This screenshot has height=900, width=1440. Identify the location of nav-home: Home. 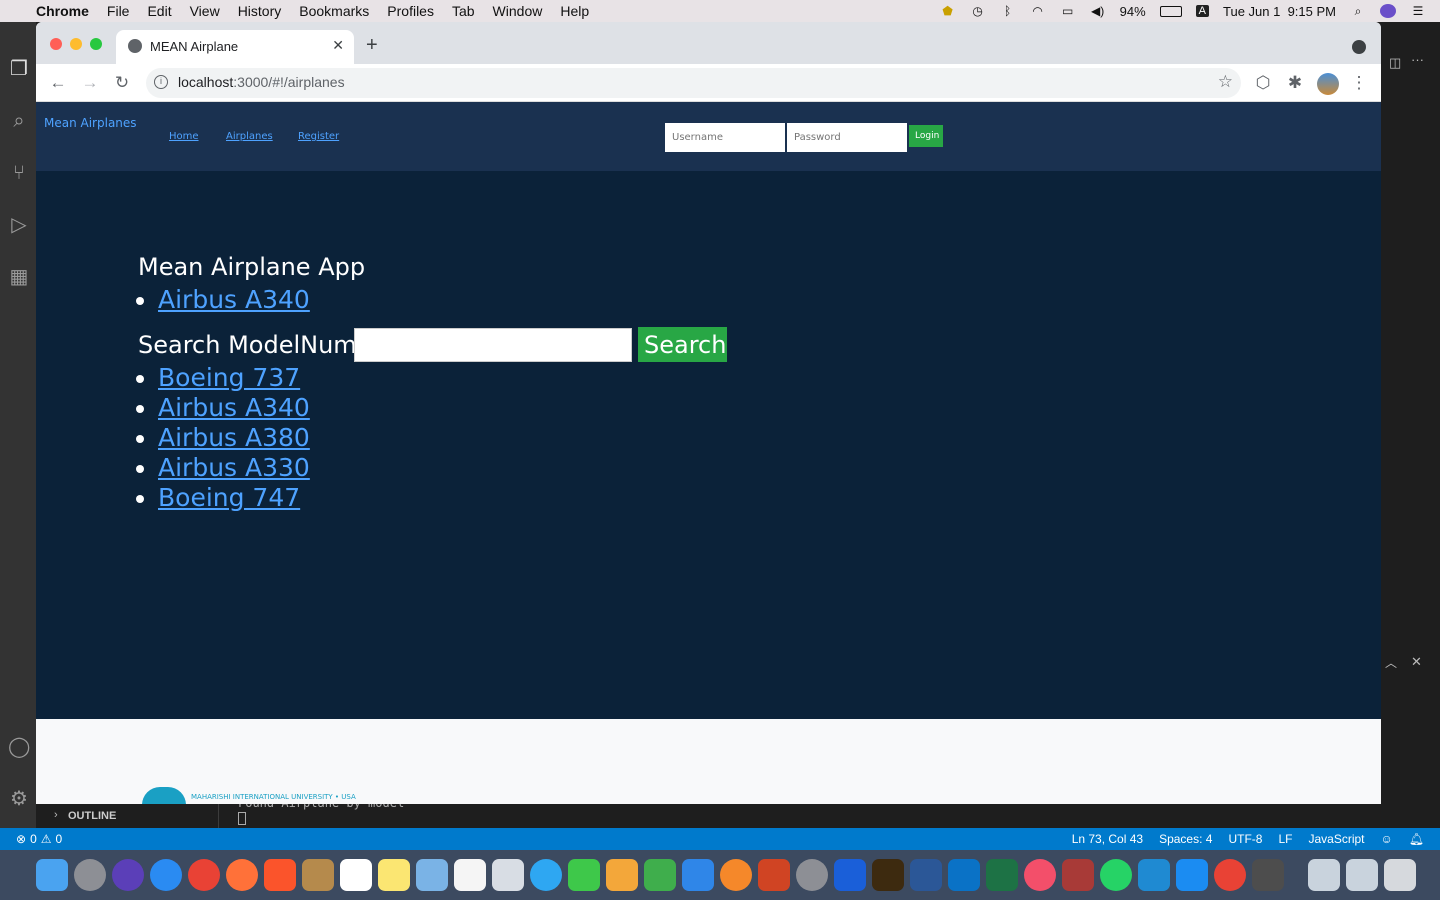
(184, 136).